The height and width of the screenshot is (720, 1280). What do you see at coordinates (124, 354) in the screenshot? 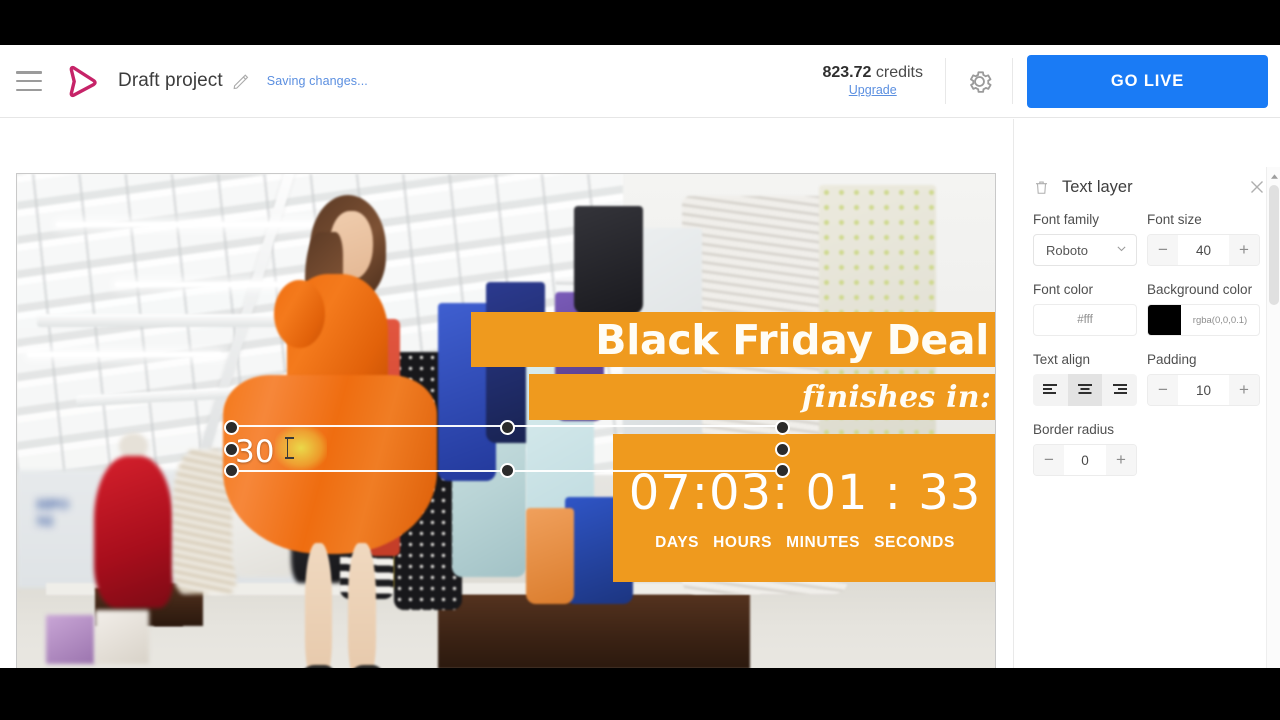
I see `ceiling-light` at bounding box center [124, 354].